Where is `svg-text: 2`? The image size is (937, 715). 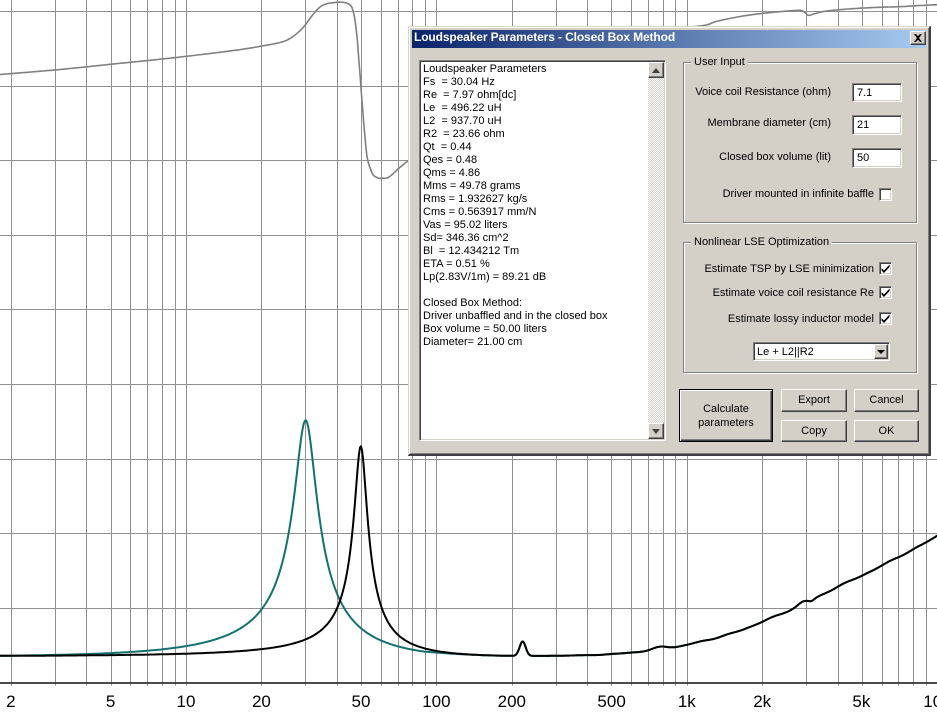 svg-text: 2 is located at coordinates (10, 701).